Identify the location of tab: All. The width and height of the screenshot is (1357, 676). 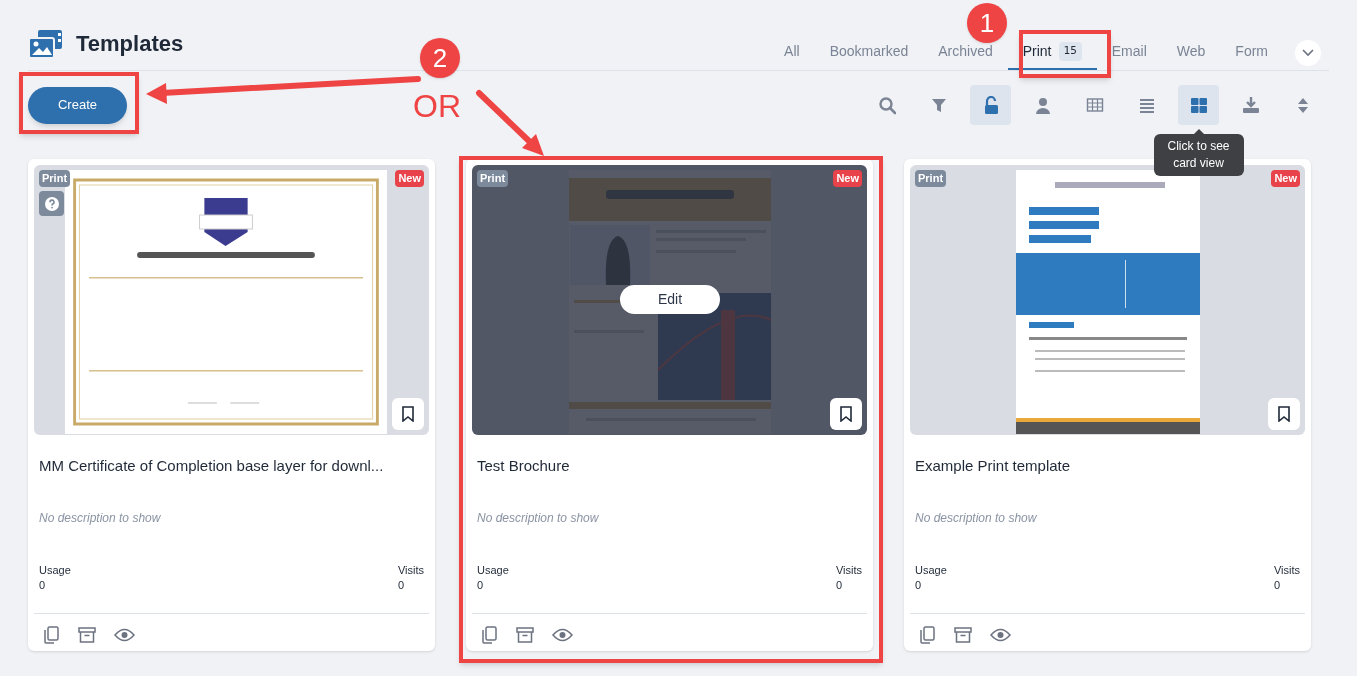
(792, 55).